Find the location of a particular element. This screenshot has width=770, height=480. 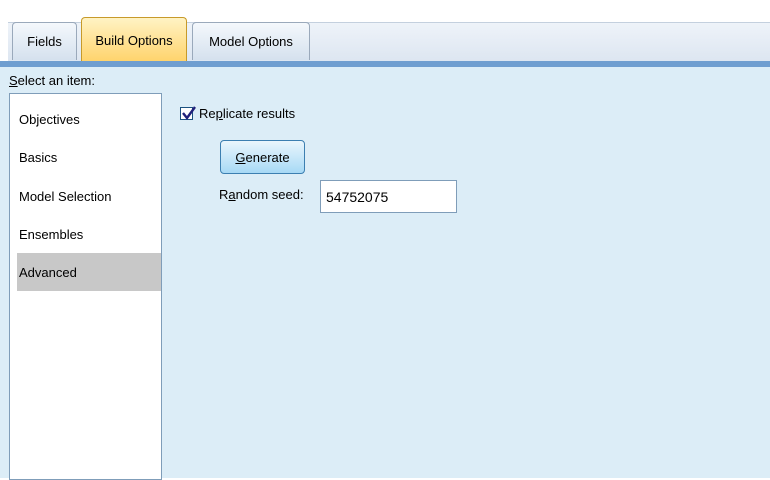

tab-fields: Fields is located at coordinates (44, 41).